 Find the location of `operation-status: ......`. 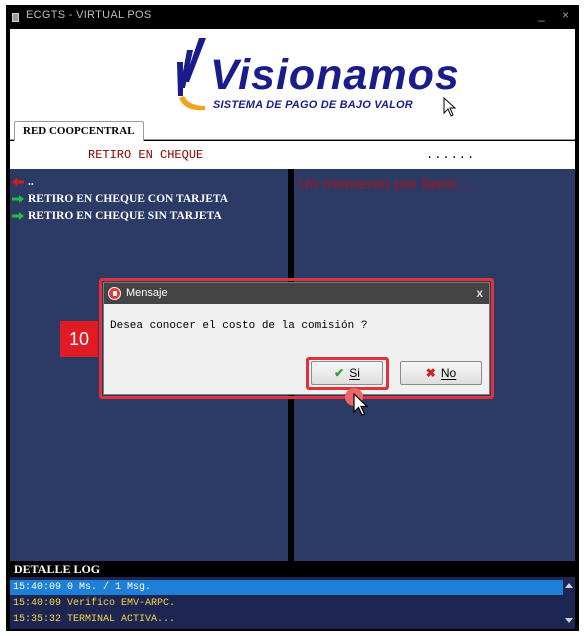

operation-status: ...... is located at coordinates (451, 155).